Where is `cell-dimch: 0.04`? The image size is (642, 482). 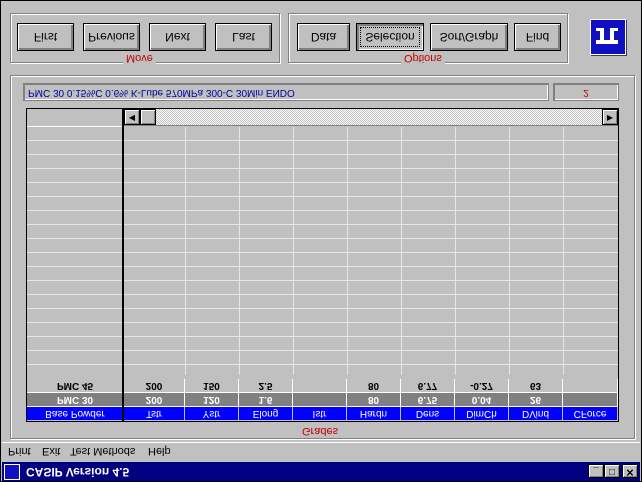 cell-dimch: 0.04 is located at coordinates (482, 400).